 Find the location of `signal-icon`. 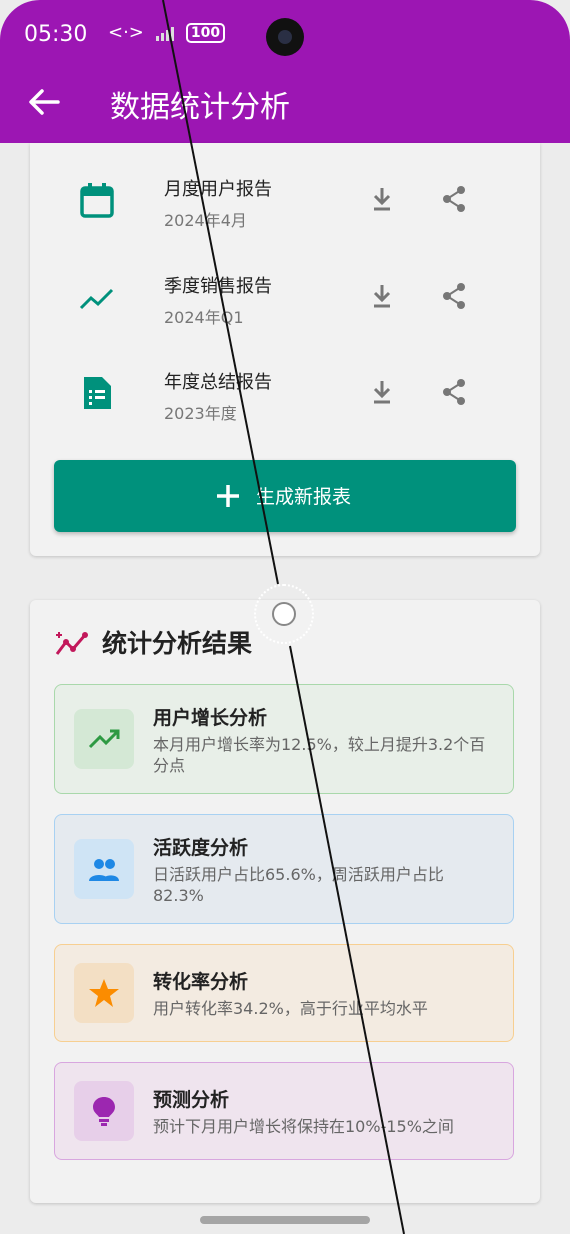

signal-icon is located at coordinates (164, 33).